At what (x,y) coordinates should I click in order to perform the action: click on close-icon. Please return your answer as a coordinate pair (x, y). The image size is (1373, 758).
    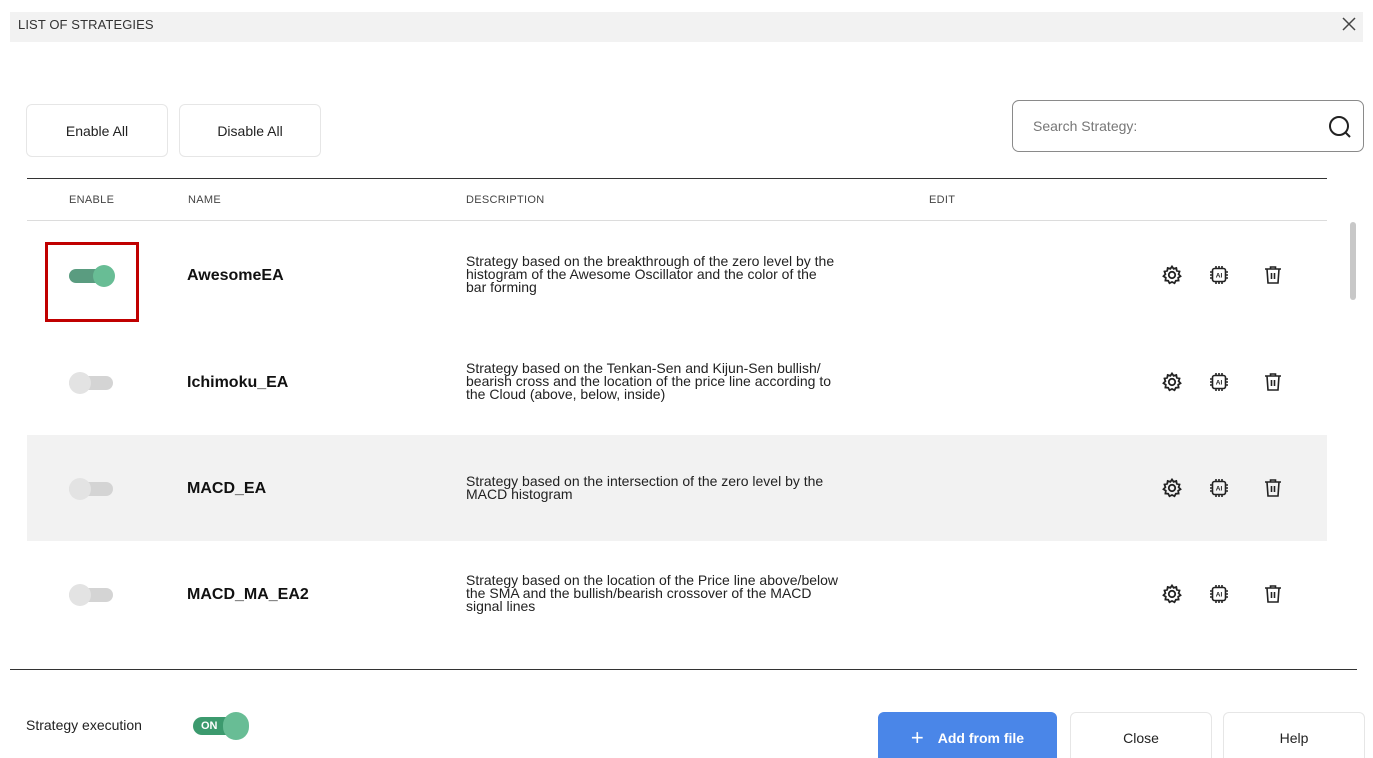
    Looking at the image, I should click on (1349, 24).